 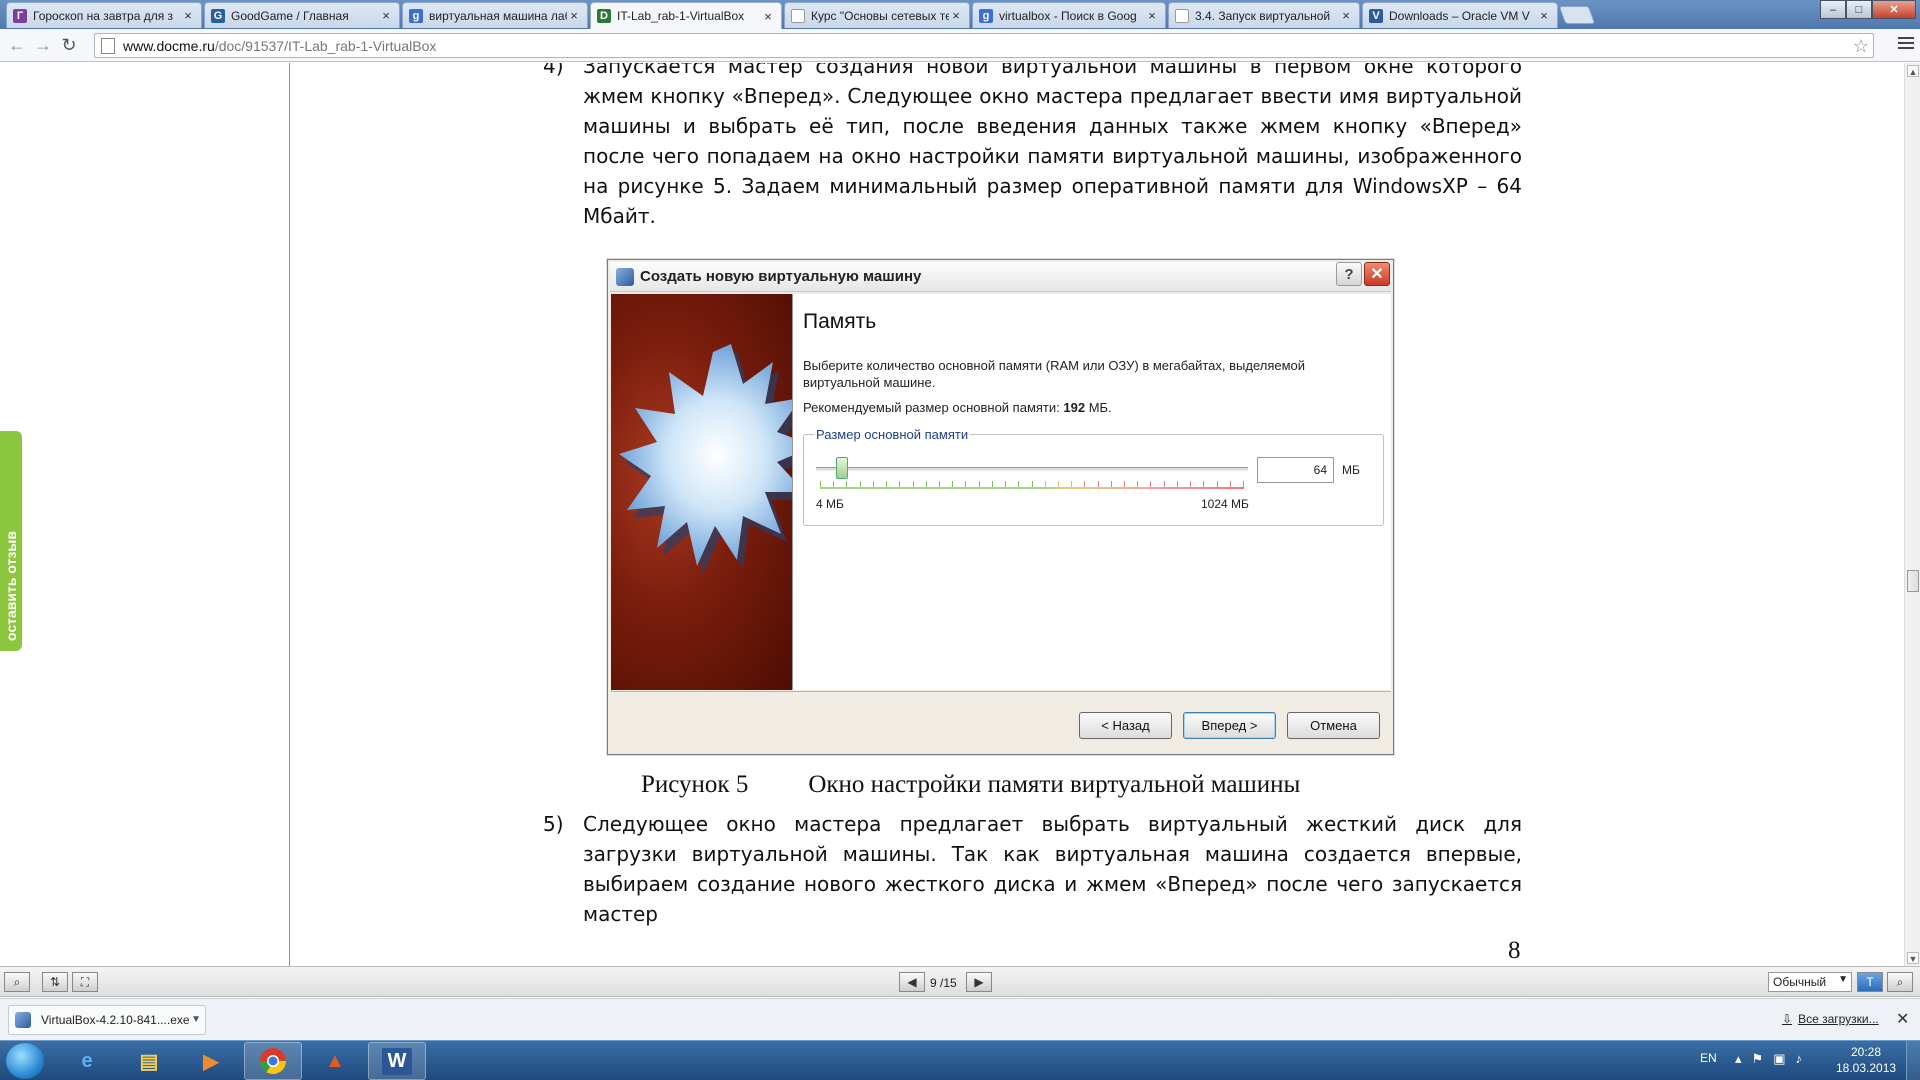 What do you see at coordinates (912, 982) in the screenshot?
I see `prev-page-icon: ◀` at bounding box center [912, 982].